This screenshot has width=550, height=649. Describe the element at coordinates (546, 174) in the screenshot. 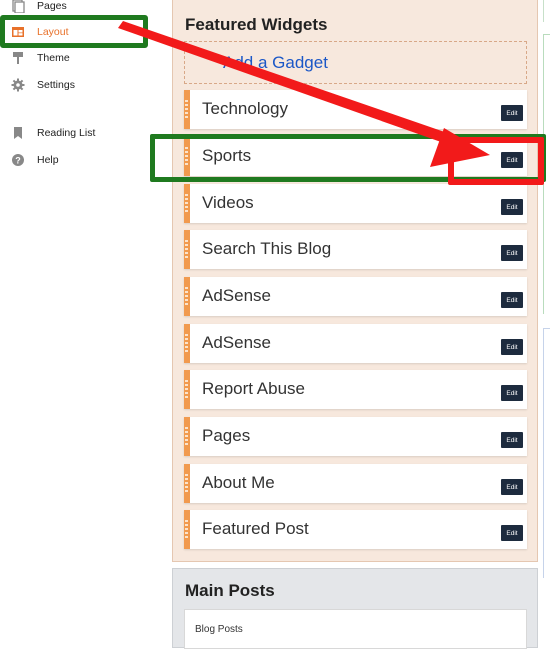

I see `adjacent-column-green` at that location.